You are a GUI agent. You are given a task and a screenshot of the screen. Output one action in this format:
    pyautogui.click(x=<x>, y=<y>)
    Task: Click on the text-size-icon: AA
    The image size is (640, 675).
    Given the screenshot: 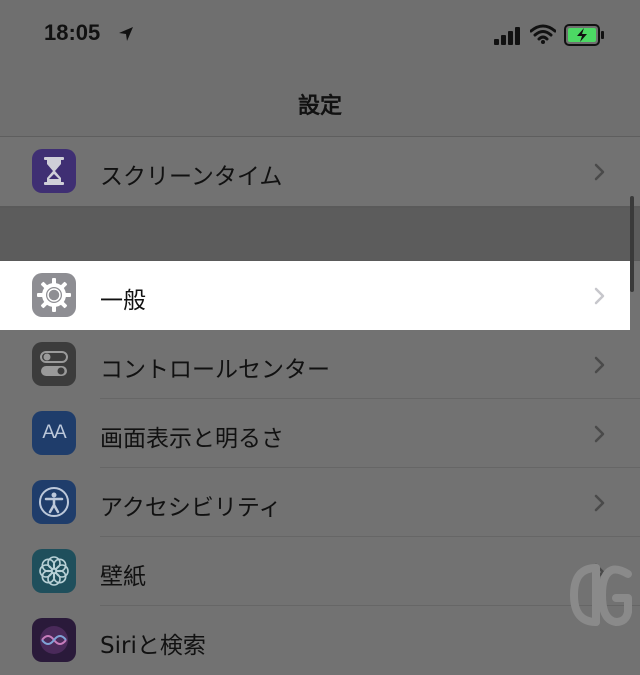 What is the action you would take?
    pyautogui.click(x=54, y=433)
    